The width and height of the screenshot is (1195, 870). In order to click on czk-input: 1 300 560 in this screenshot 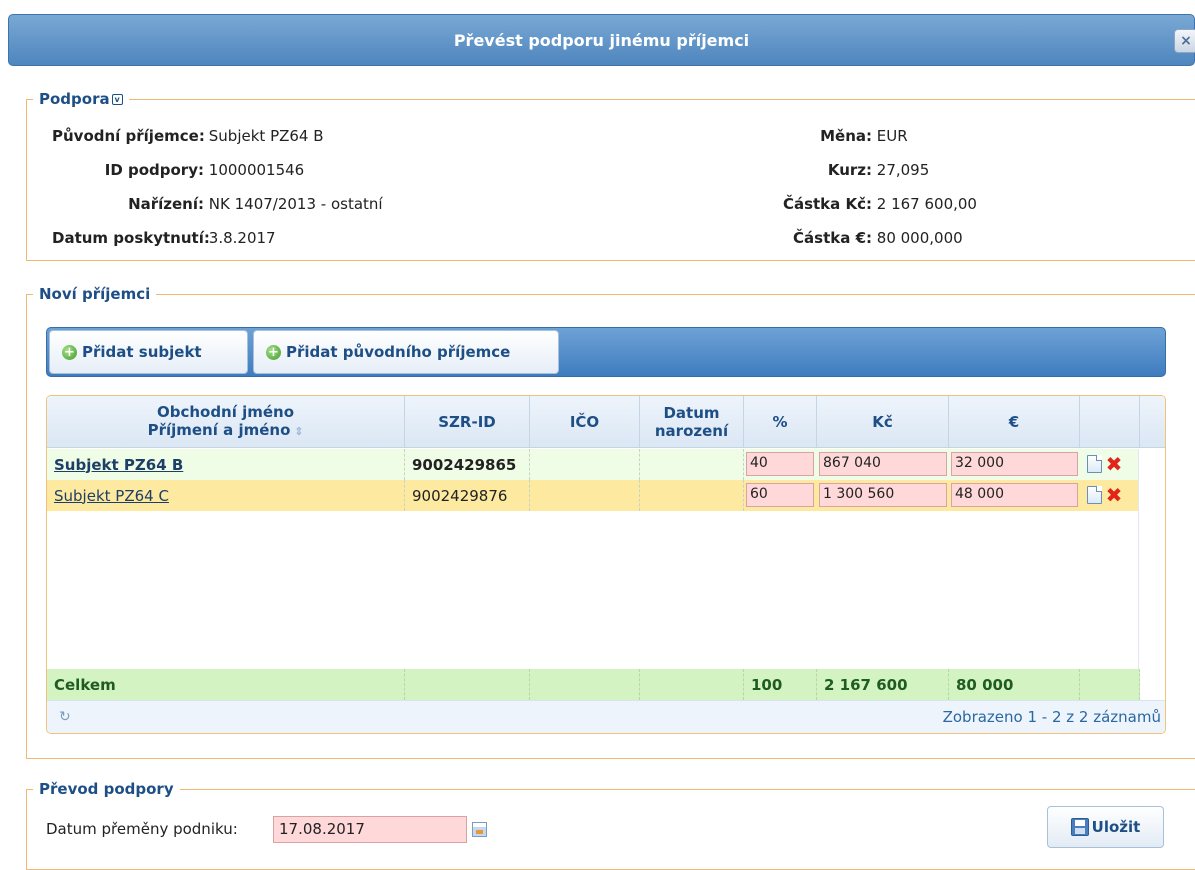, I will do `click(883, 495)`.